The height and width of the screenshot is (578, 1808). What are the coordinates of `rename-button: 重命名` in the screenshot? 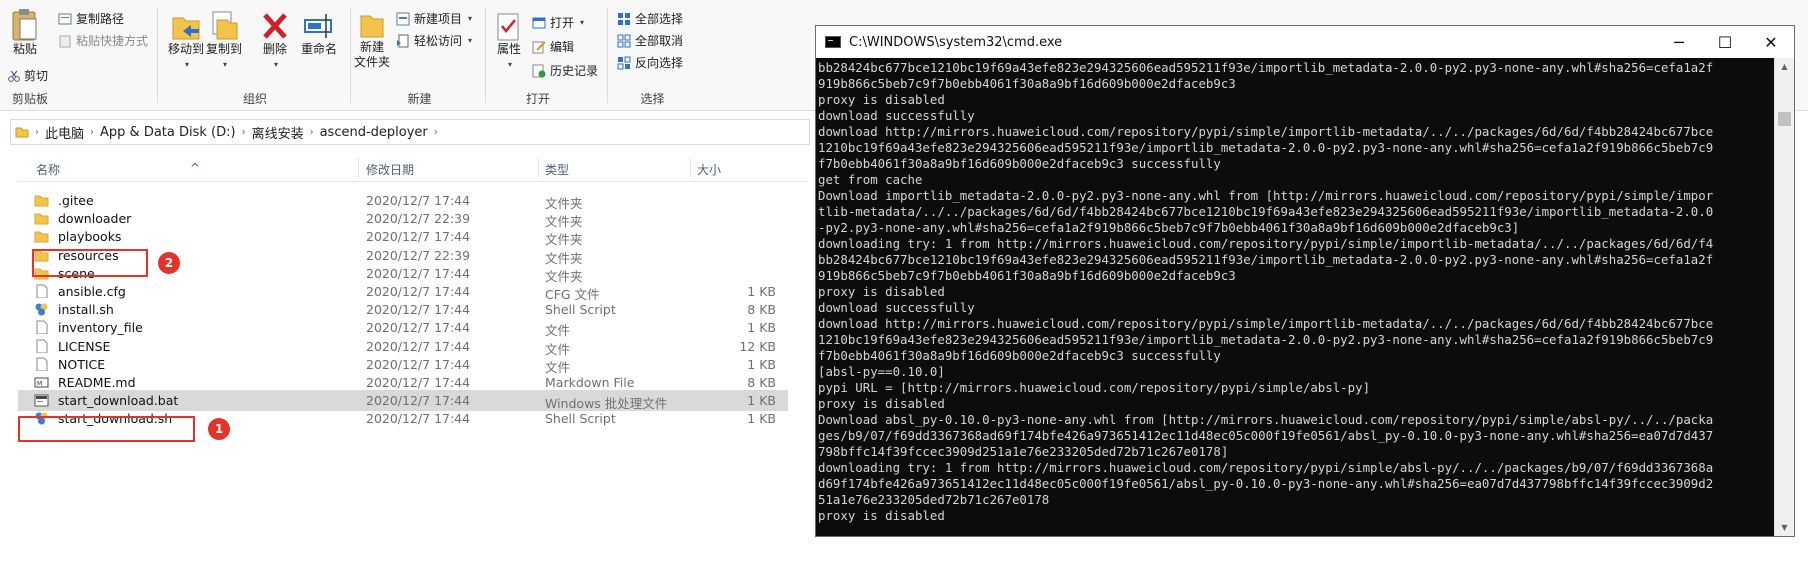 It's located at (319, 33).